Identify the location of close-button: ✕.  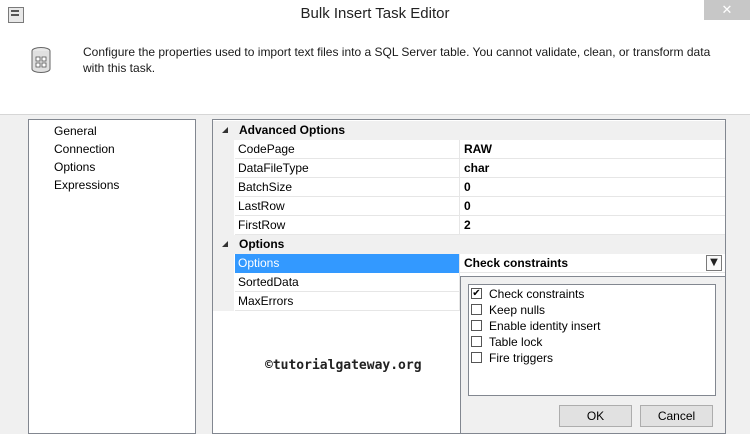
(727, 10).